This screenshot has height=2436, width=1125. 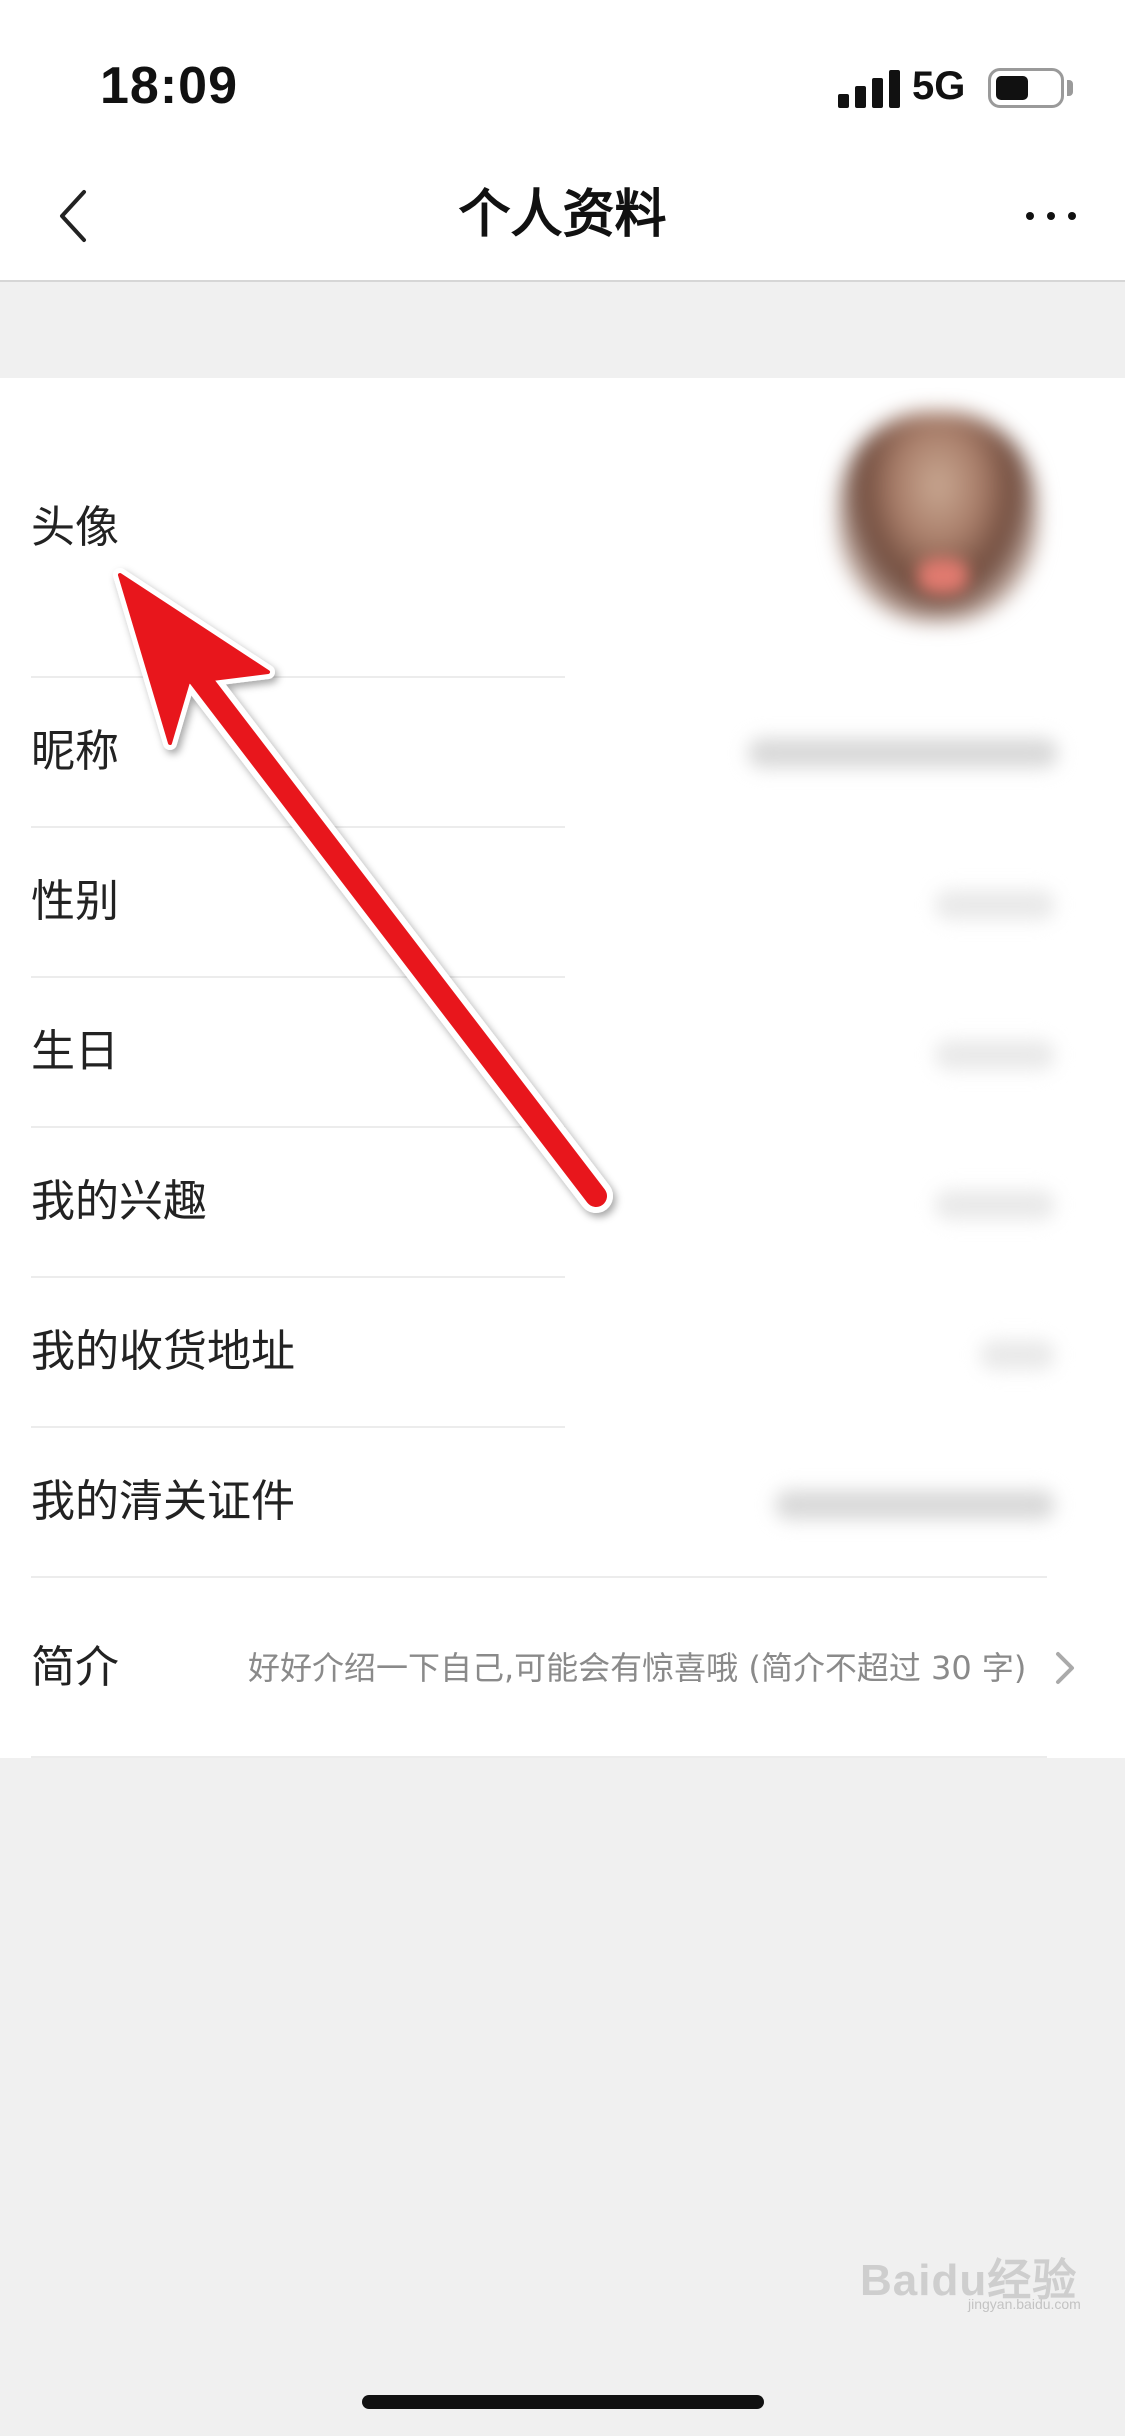 I want to click on more-button, so click(x=1055, y=215).